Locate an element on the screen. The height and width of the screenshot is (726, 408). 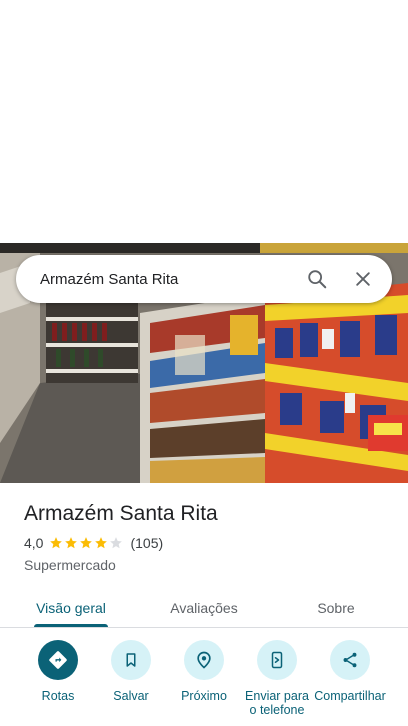
active-tab-indicator is located at coordinates (71, 625).